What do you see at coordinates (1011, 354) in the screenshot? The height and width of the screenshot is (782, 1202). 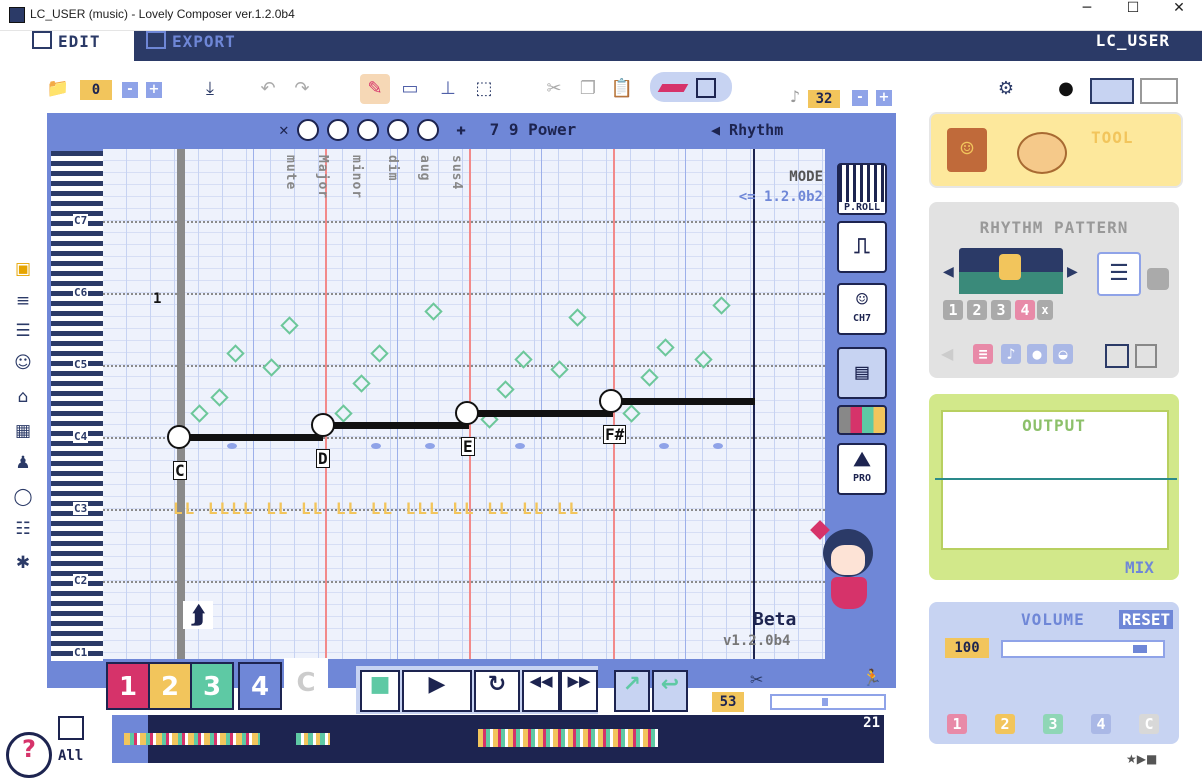 I see `sound-mode-2: ♪` at bounding box center [1011, 354].